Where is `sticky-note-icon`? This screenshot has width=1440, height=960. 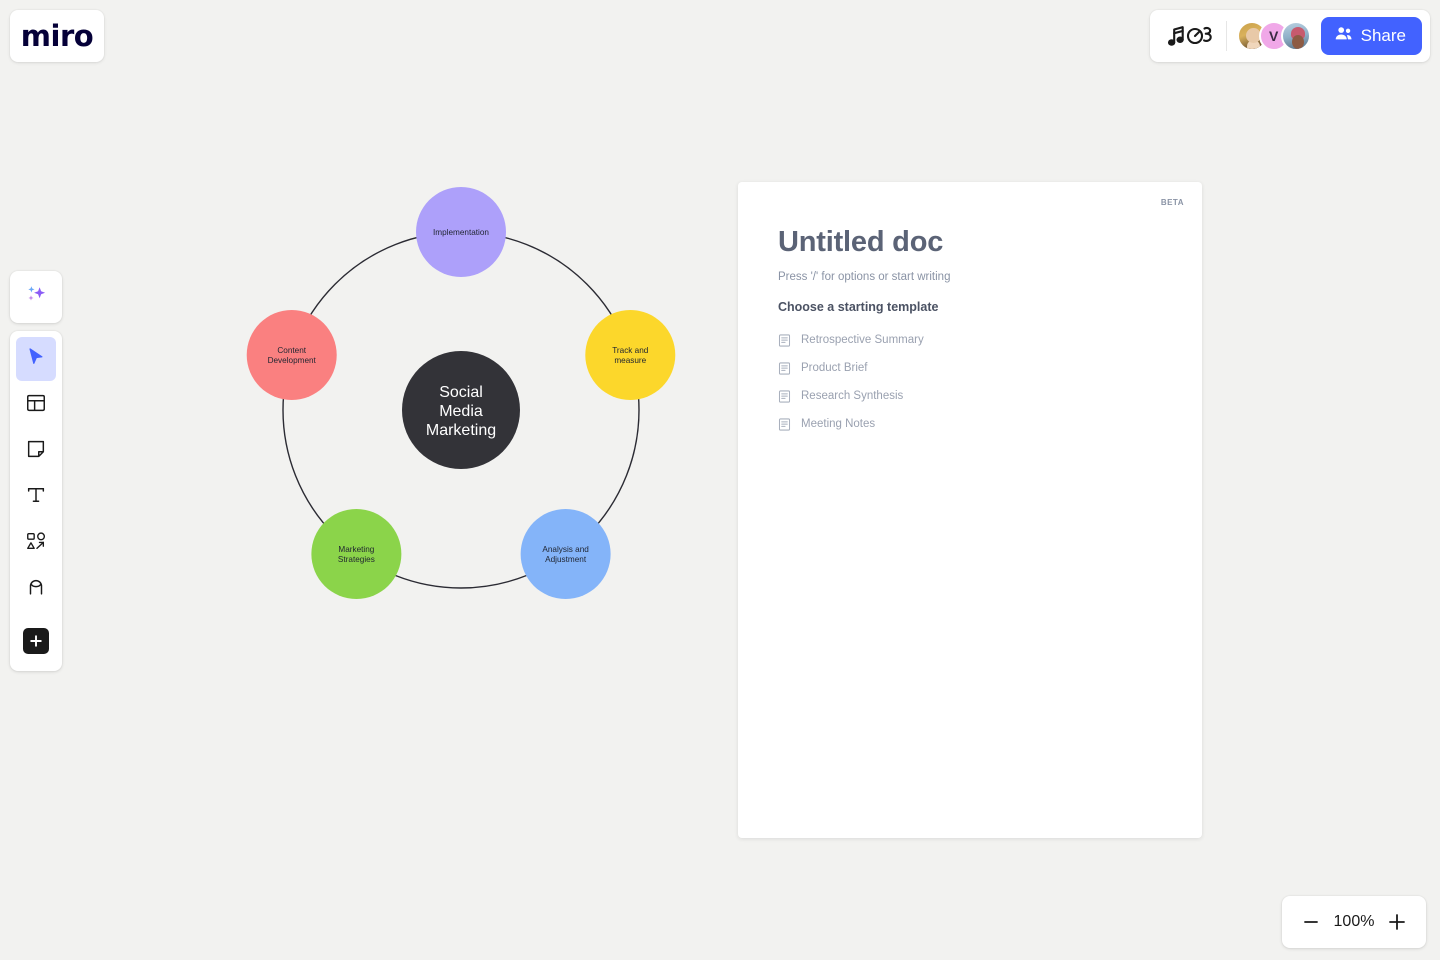
sticky-note-icon is located at coordinates (36, 451).